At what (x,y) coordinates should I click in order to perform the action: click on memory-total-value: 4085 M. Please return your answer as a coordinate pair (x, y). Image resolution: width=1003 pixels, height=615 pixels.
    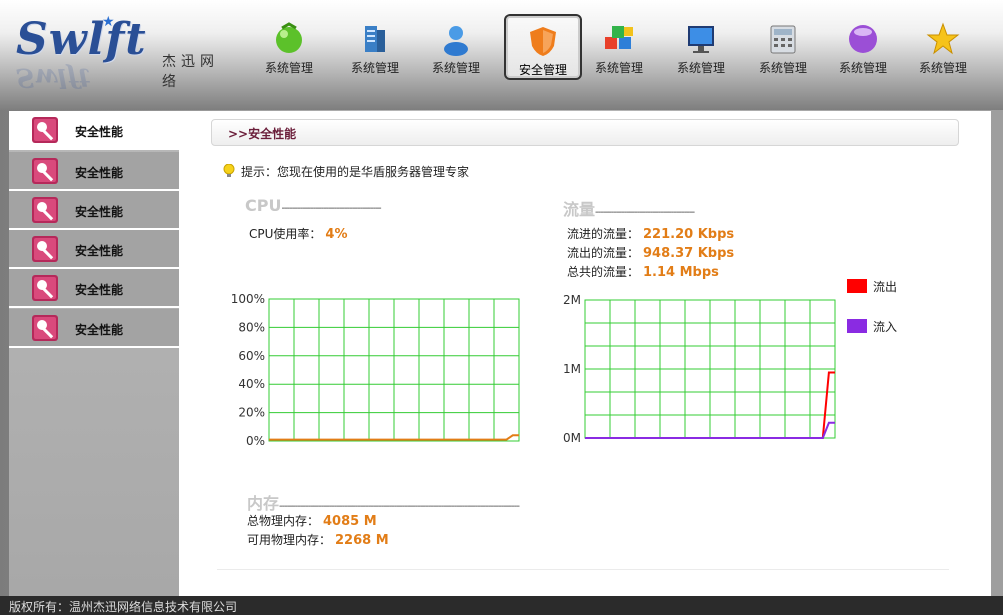
    Looking at the image, I should click on (350, 521).